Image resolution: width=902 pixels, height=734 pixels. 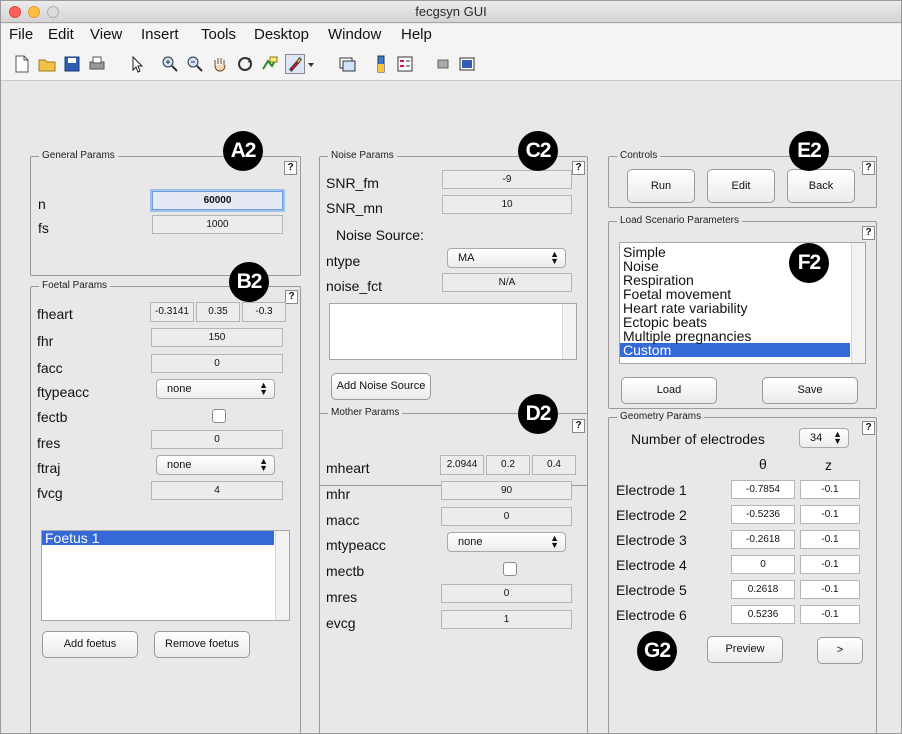 What do you see at coordinates (22, 64) in the screenshot?
I see `new-file-icon` at bounding box center [22, 64].